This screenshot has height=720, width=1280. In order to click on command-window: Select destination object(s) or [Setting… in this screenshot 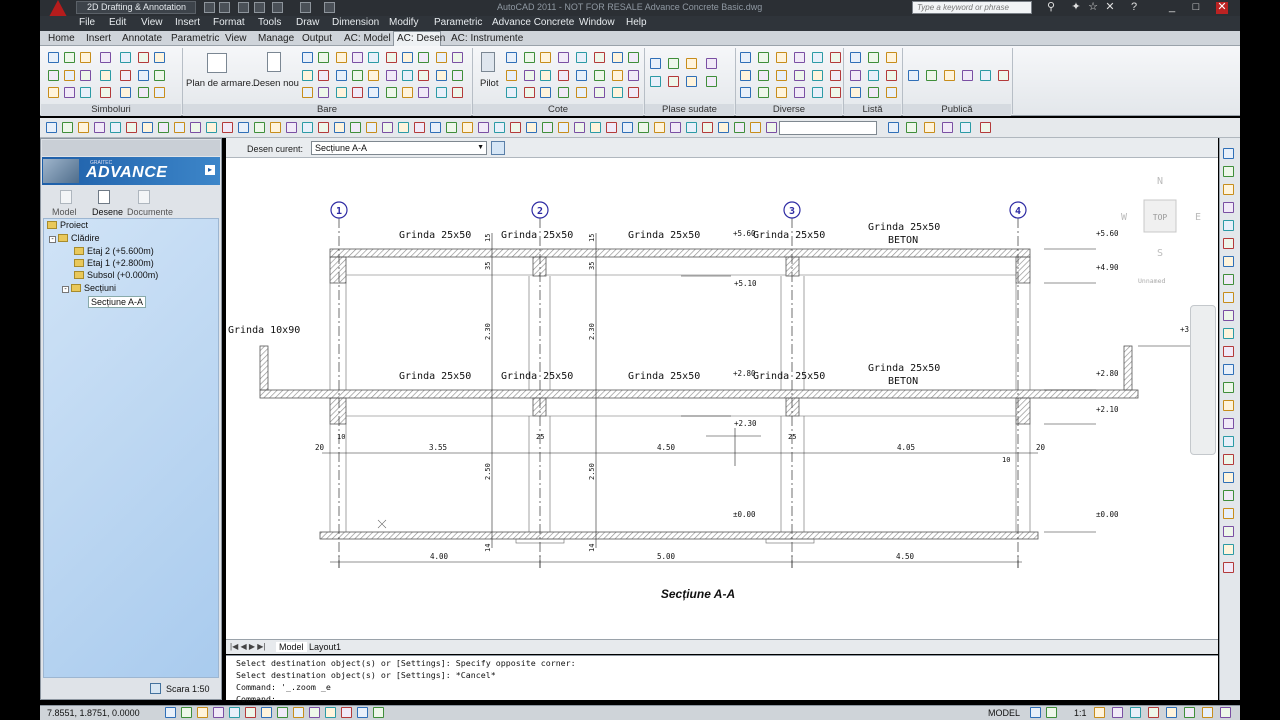, I will do `click(722, 679)`.